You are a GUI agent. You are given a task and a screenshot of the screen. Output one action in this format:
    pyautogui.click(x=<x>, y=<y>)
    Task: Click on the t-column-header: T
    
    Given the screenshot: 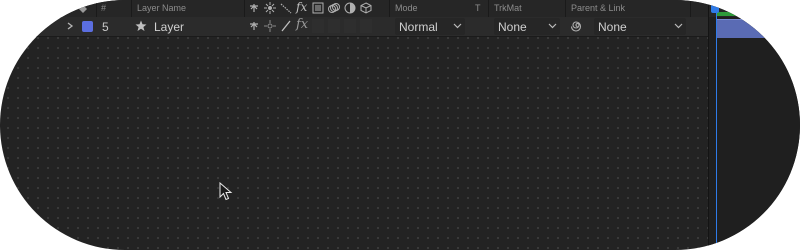 What is the action you would take?
    pyautogui.click(x=478, y=8)
    